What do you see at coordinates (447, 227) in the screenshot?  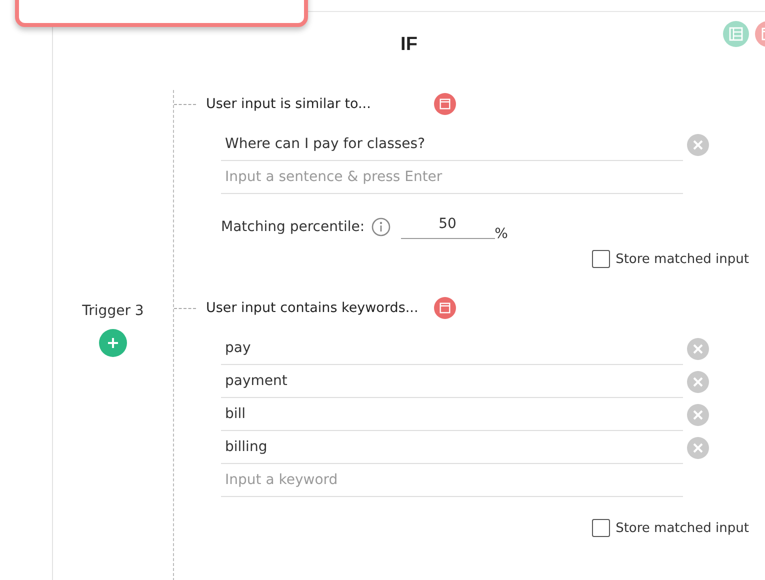 I see `percentile-field: 50` at bounding box center [447, 227].